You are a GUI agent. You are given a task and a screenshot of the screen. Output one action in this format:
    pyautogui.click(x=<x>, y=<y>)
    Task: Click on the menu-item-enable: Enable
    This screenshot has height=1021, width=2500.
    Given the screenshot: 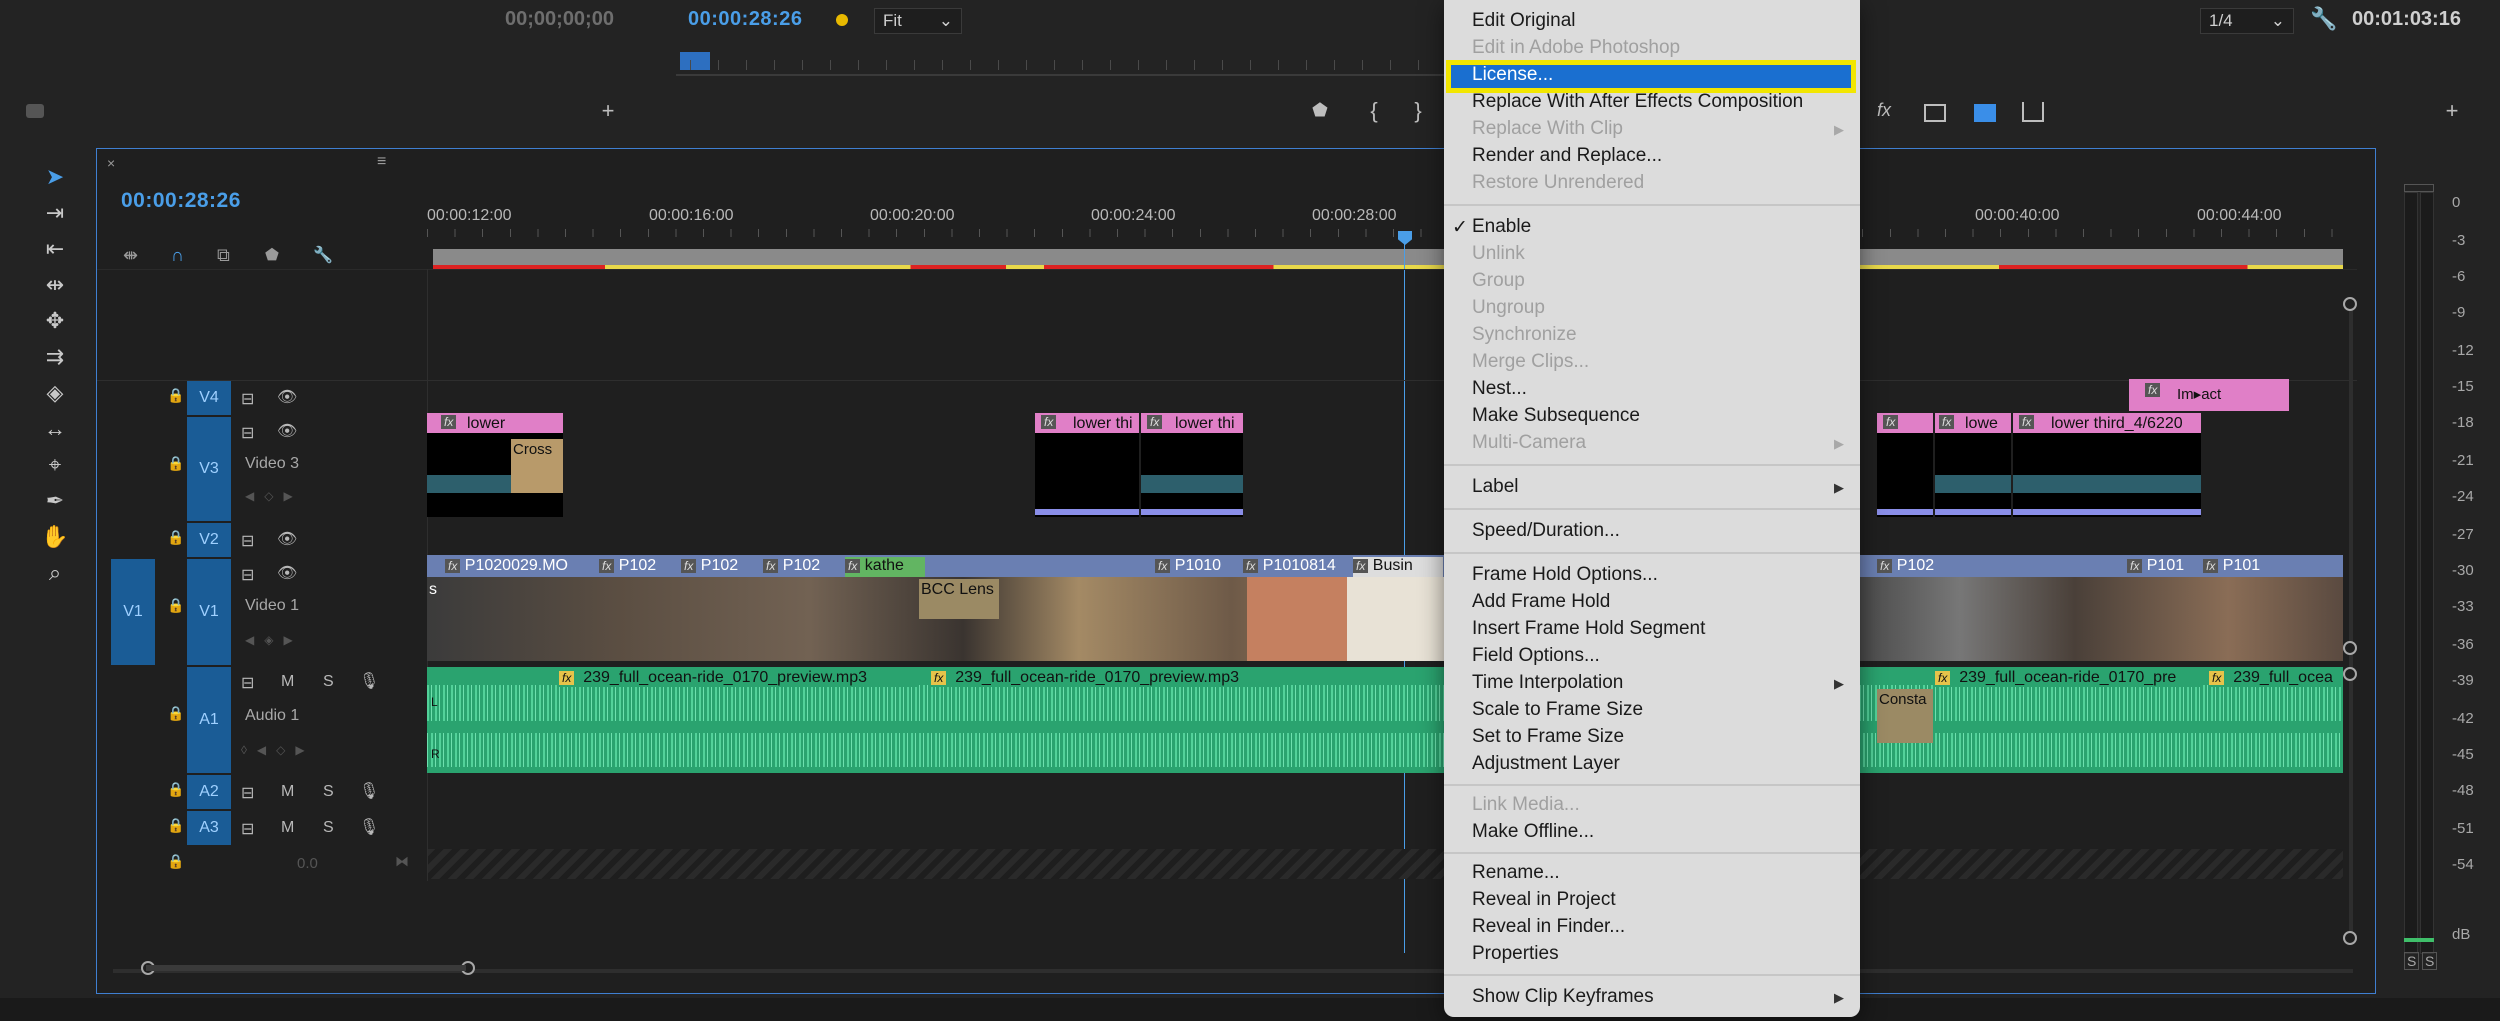 What is the action you would take?
    pyautogui.click(x=1501, y=227)
    